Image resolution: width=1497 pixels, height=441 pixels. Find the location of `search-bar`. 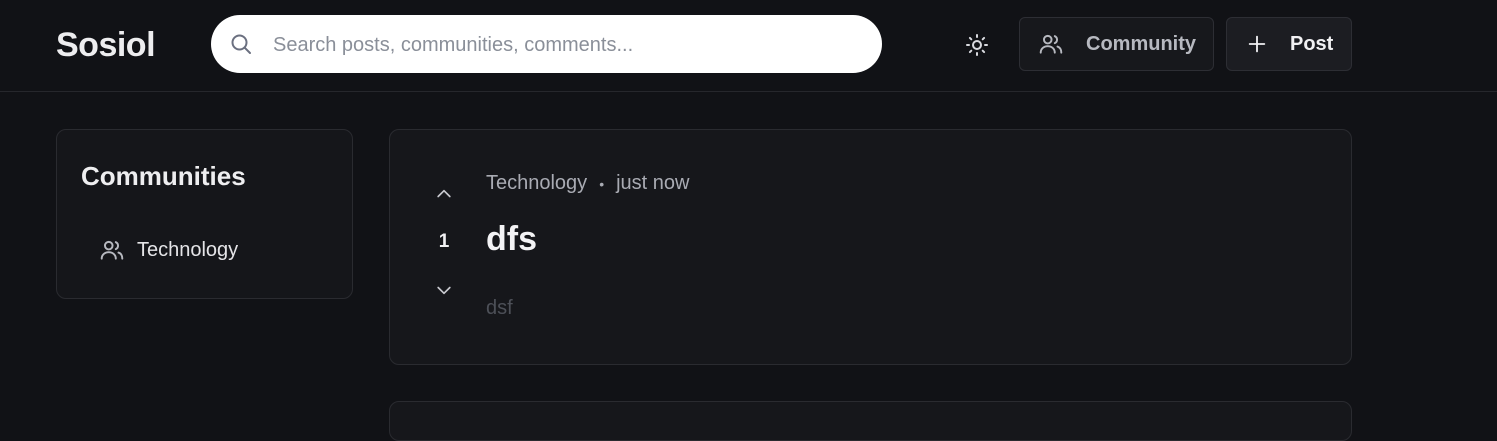

search-bar is located at coordinates (546, 45).